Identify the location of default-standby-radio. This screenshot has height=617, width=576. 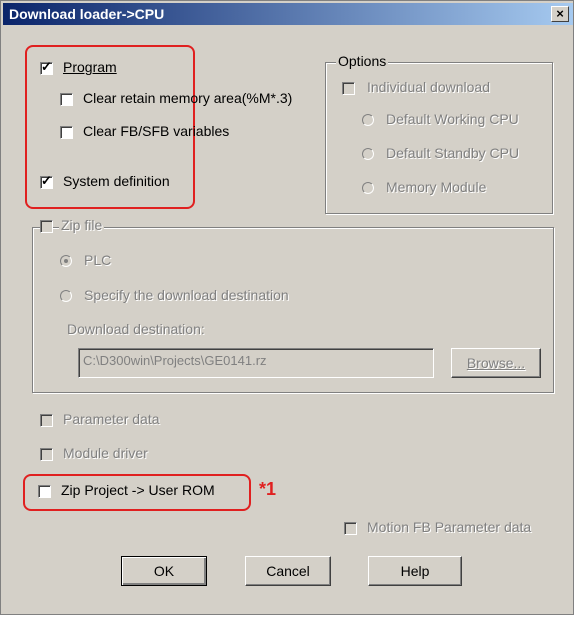
(368, 154).